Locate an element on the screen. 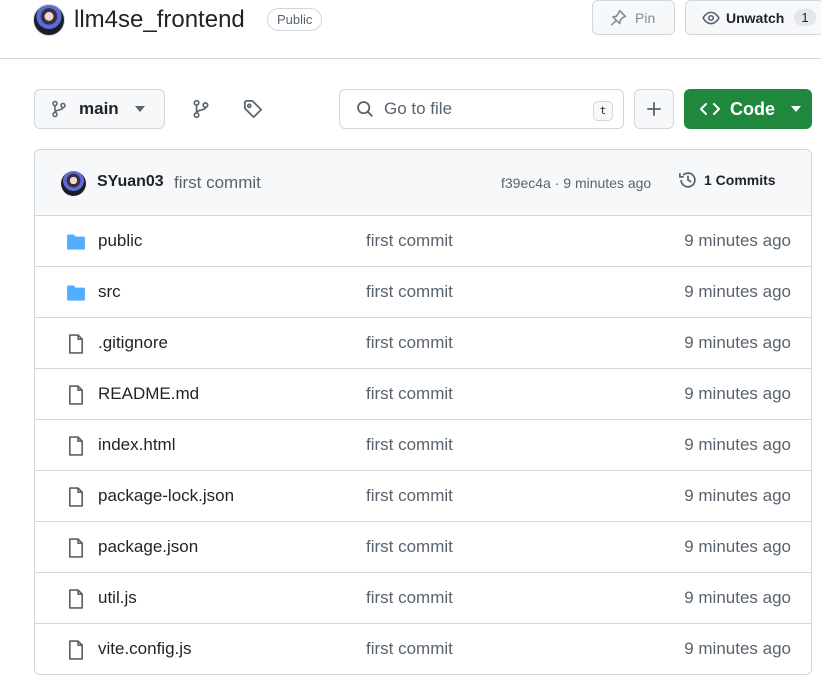  table-row: .gitignore first commit 9 minutes ago is located at coordinates (423, 343).